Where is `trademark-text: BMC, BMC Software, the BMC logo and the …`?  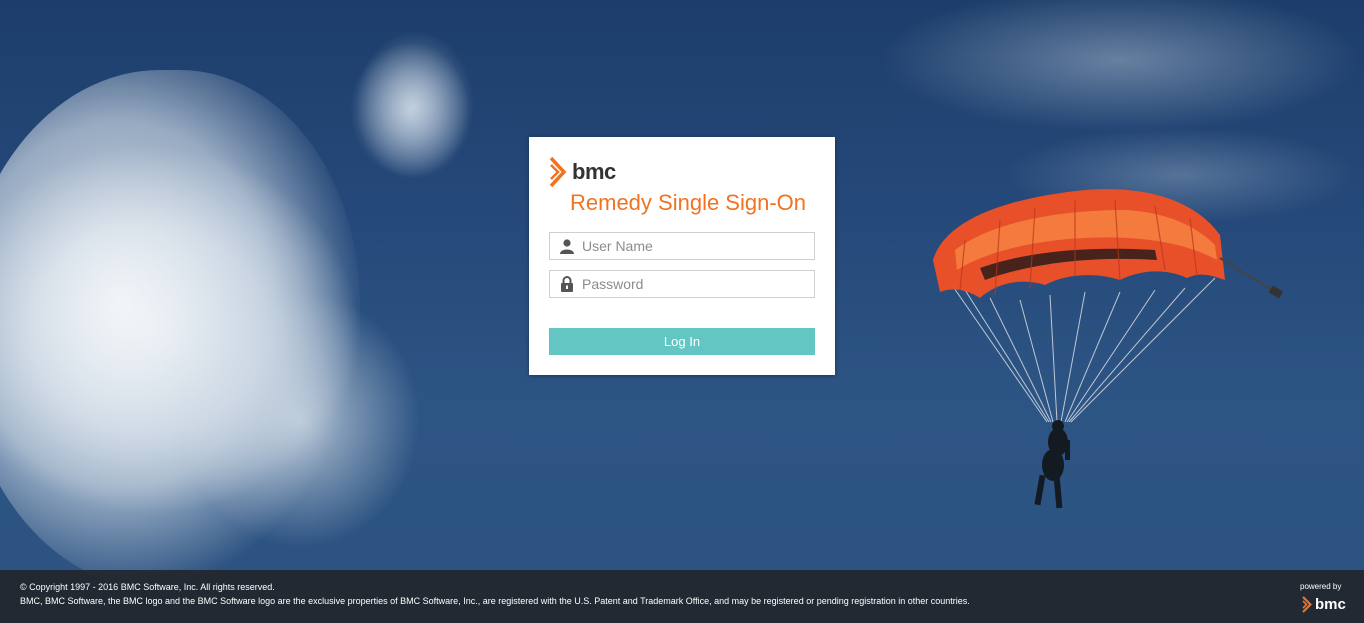 trademark-text: BMC, BMC Software, the BMC logo and the … is located at coordinates (495, 601).